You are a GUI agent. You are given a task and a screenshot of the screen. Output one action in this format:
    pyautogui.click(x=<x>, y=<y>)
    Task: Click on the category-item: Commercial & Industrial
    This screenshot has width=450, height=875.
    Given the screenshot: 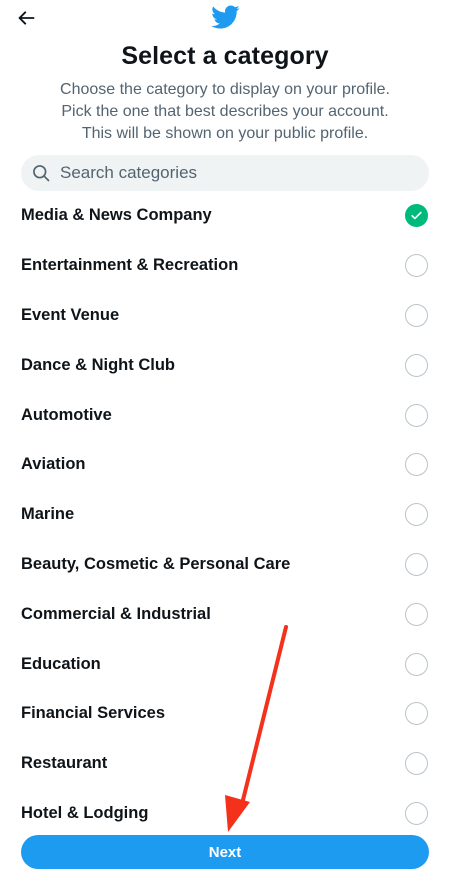 What is the action you would take?
    pyautogui.click(x=225, y=614)
    